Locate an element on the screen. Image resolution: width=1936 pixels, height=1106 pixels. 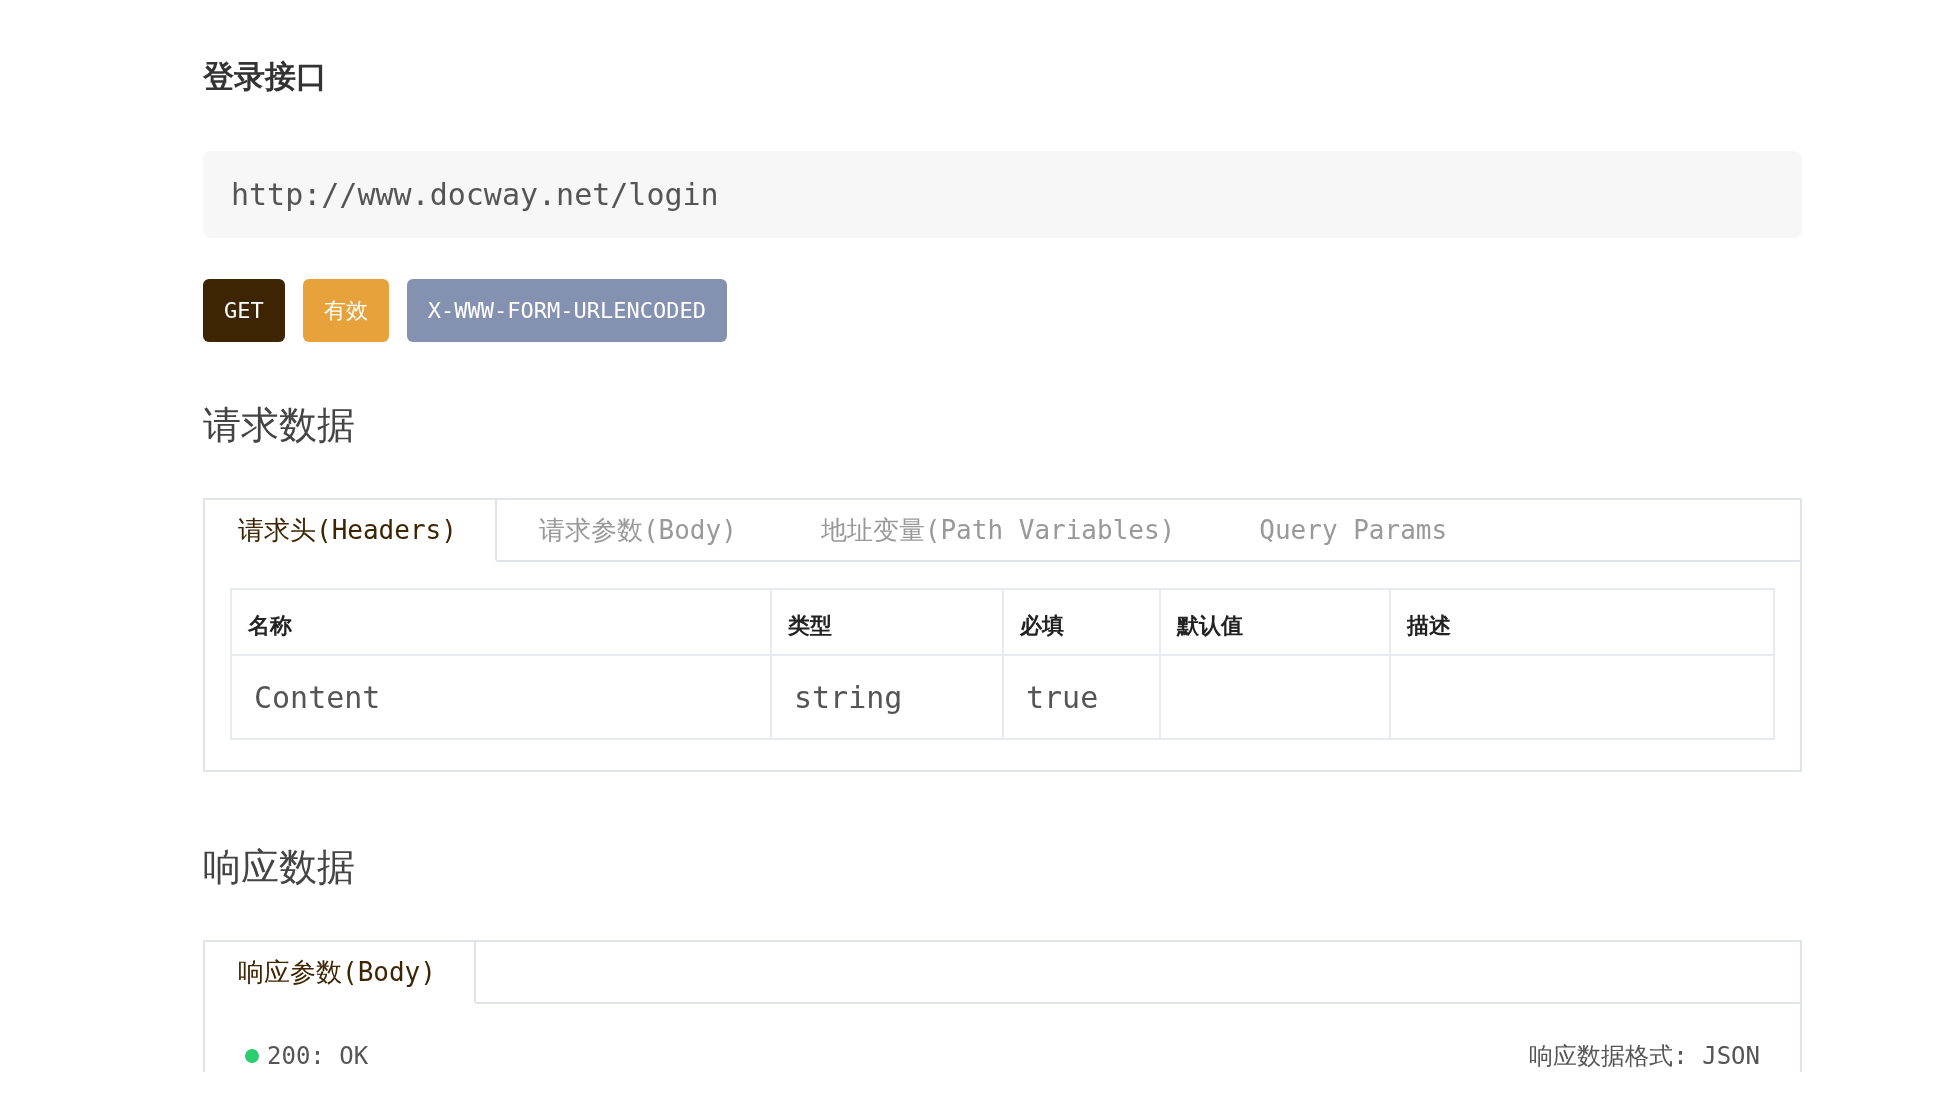
tag: 有效 is located at coordinates (345, 310).